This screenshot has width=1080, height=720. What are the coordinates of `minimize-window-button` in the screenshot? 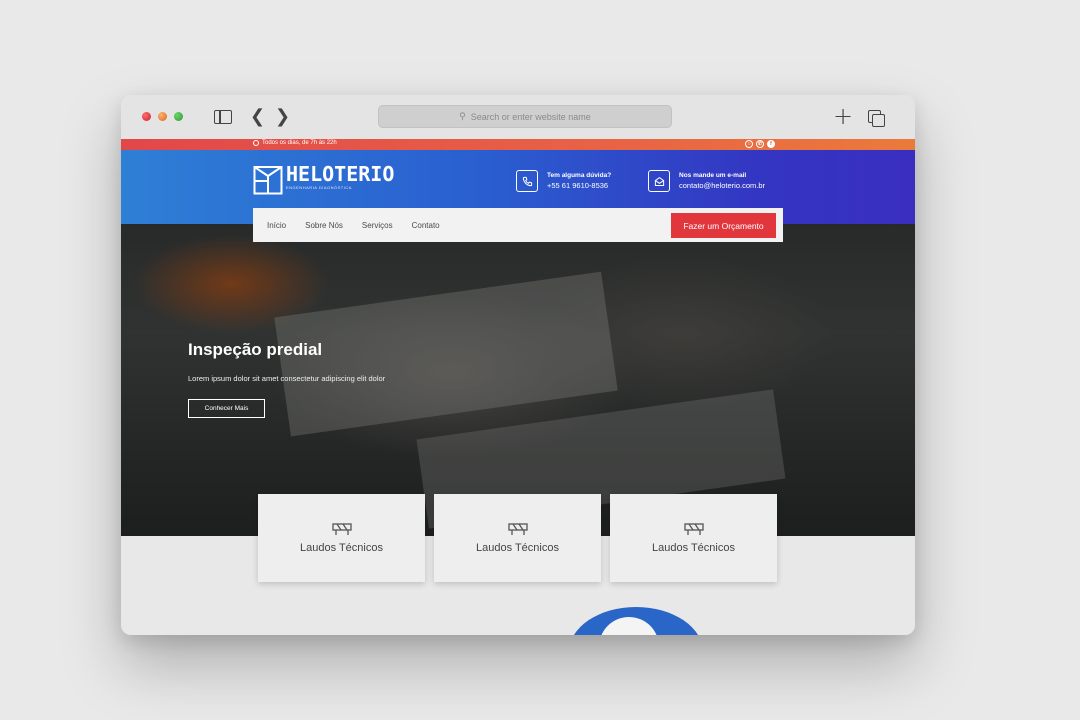 It's located at (162, 116).